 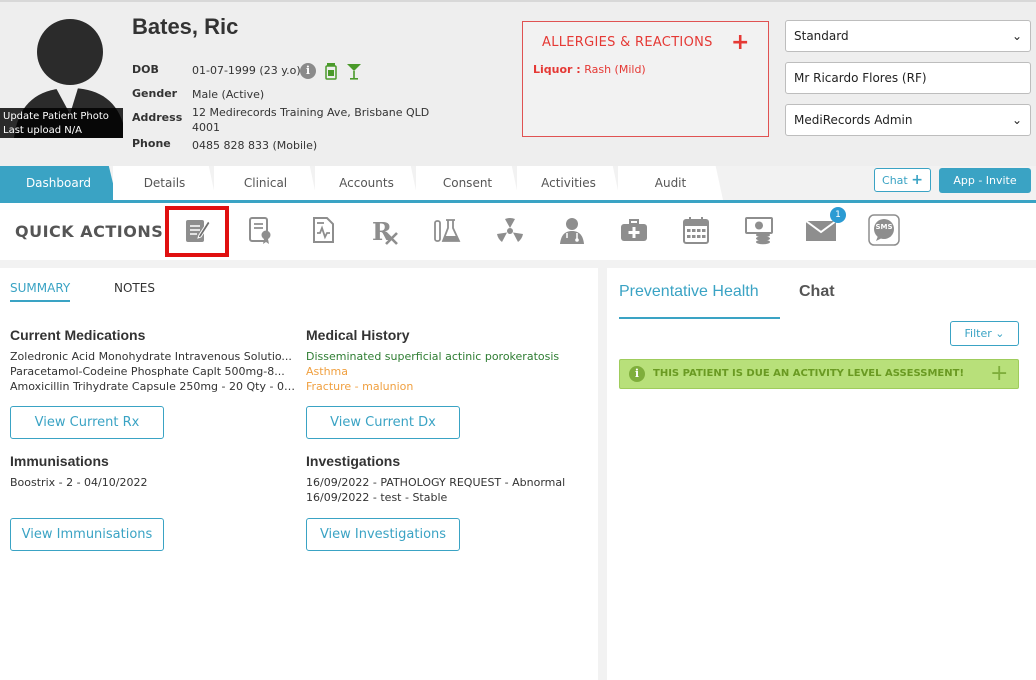 What do you see at coordinates (87, 534) in the screenshot?
I see `view-immunisations-button: View Immunisations` at bounding box center [87, 534].